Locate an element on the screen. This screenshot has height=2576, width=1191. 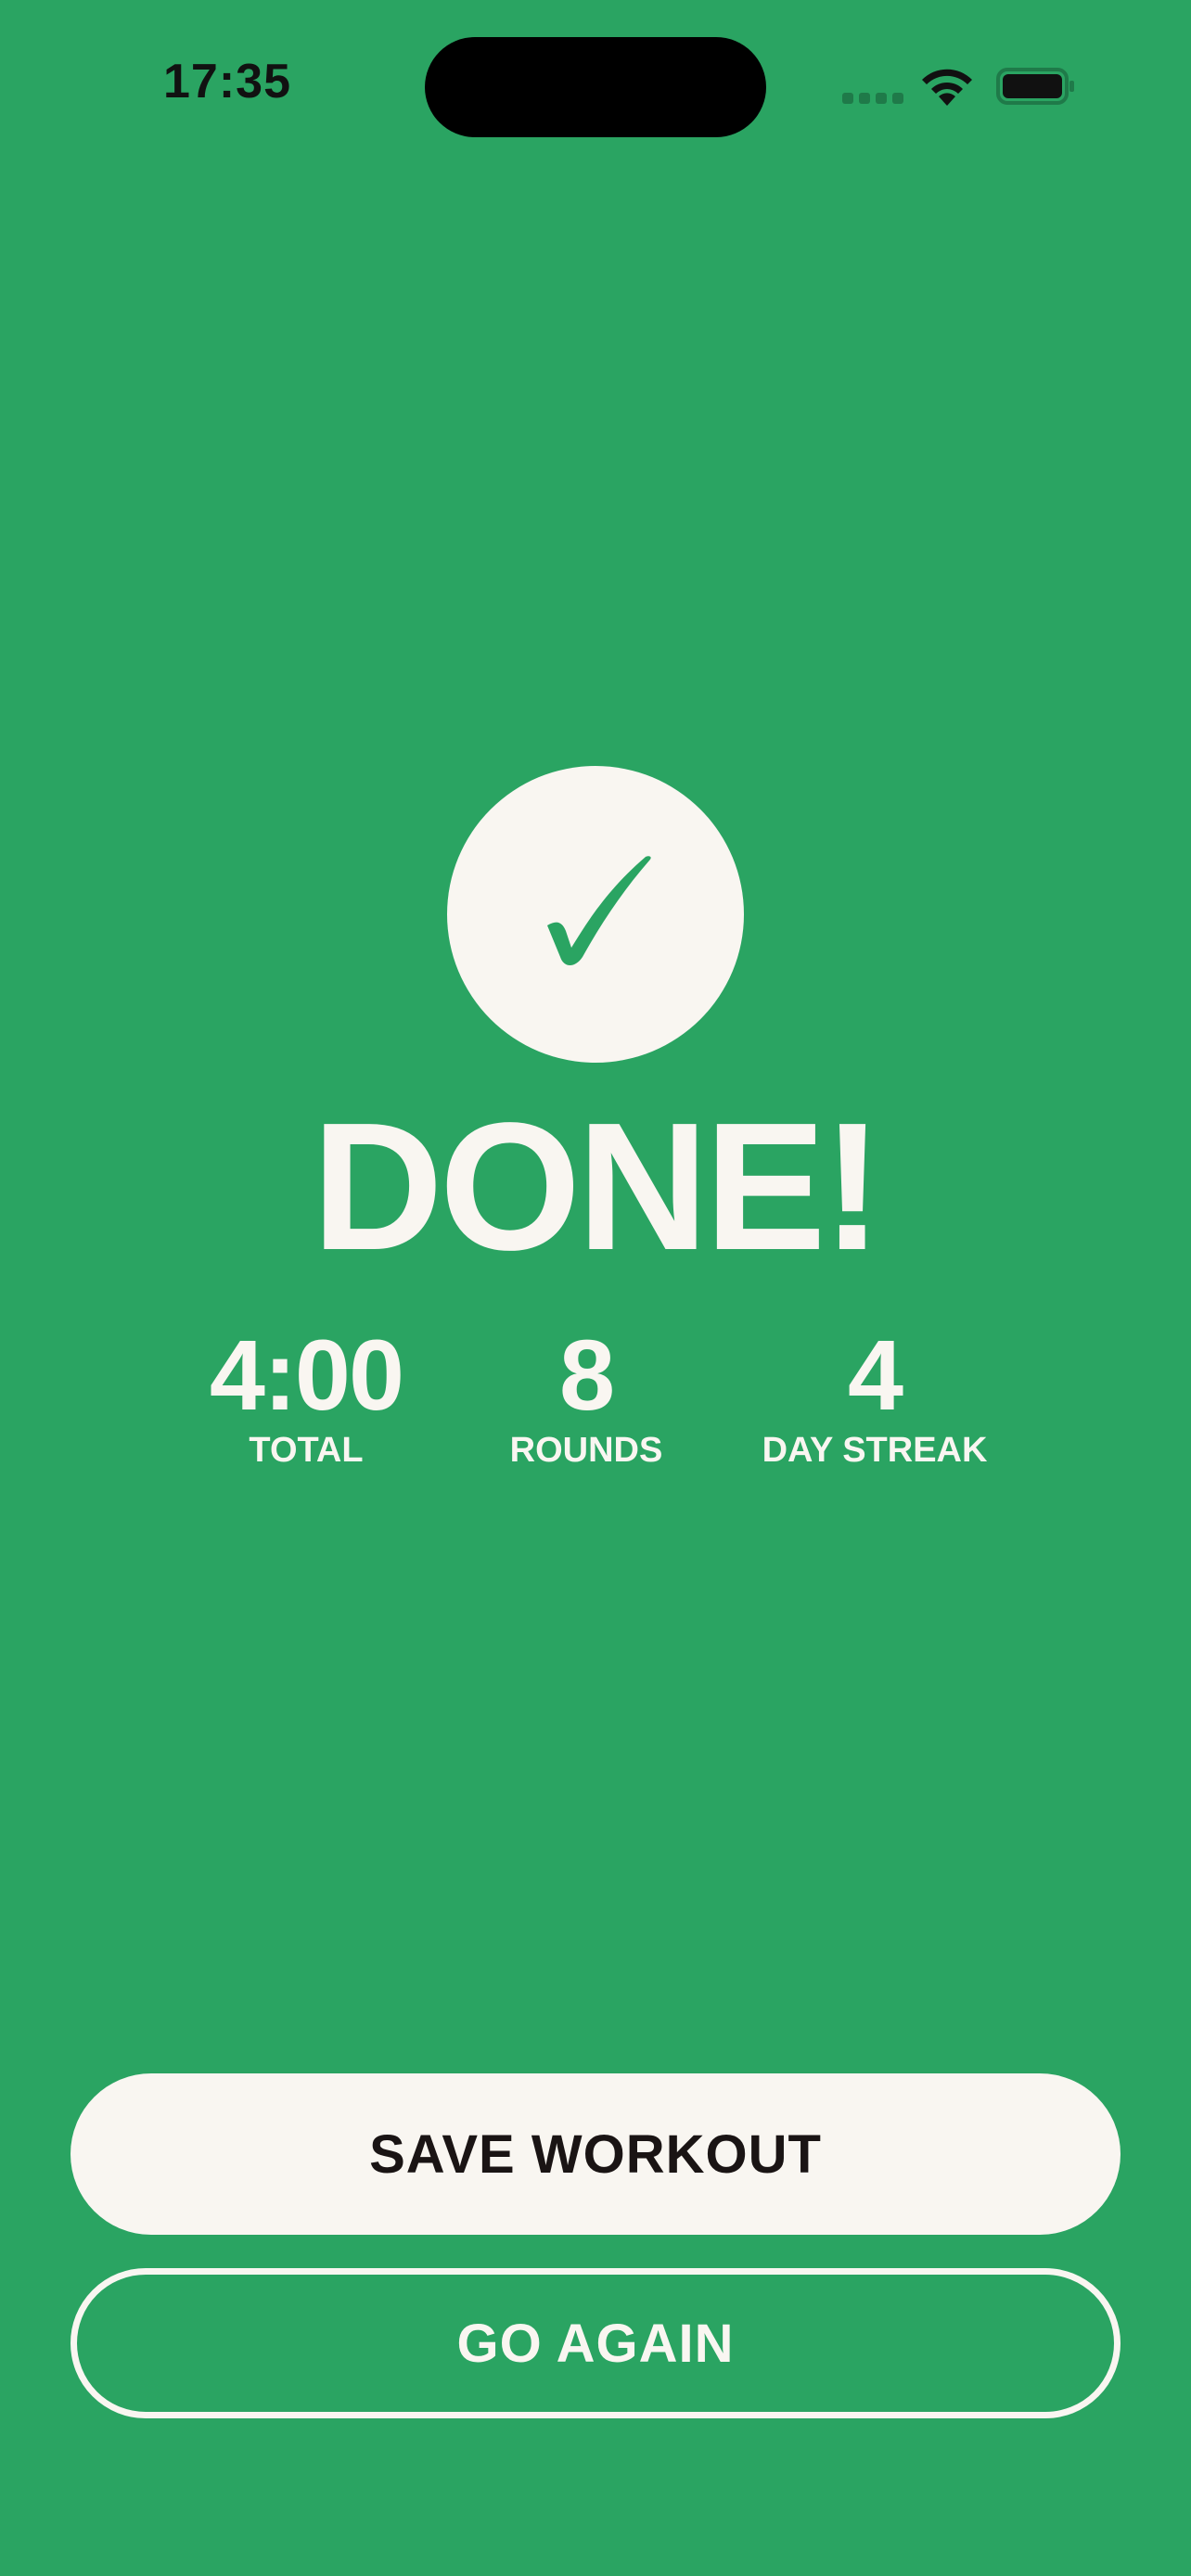
stat-total-label: TOTAL is located at coordinates (306, 1451).